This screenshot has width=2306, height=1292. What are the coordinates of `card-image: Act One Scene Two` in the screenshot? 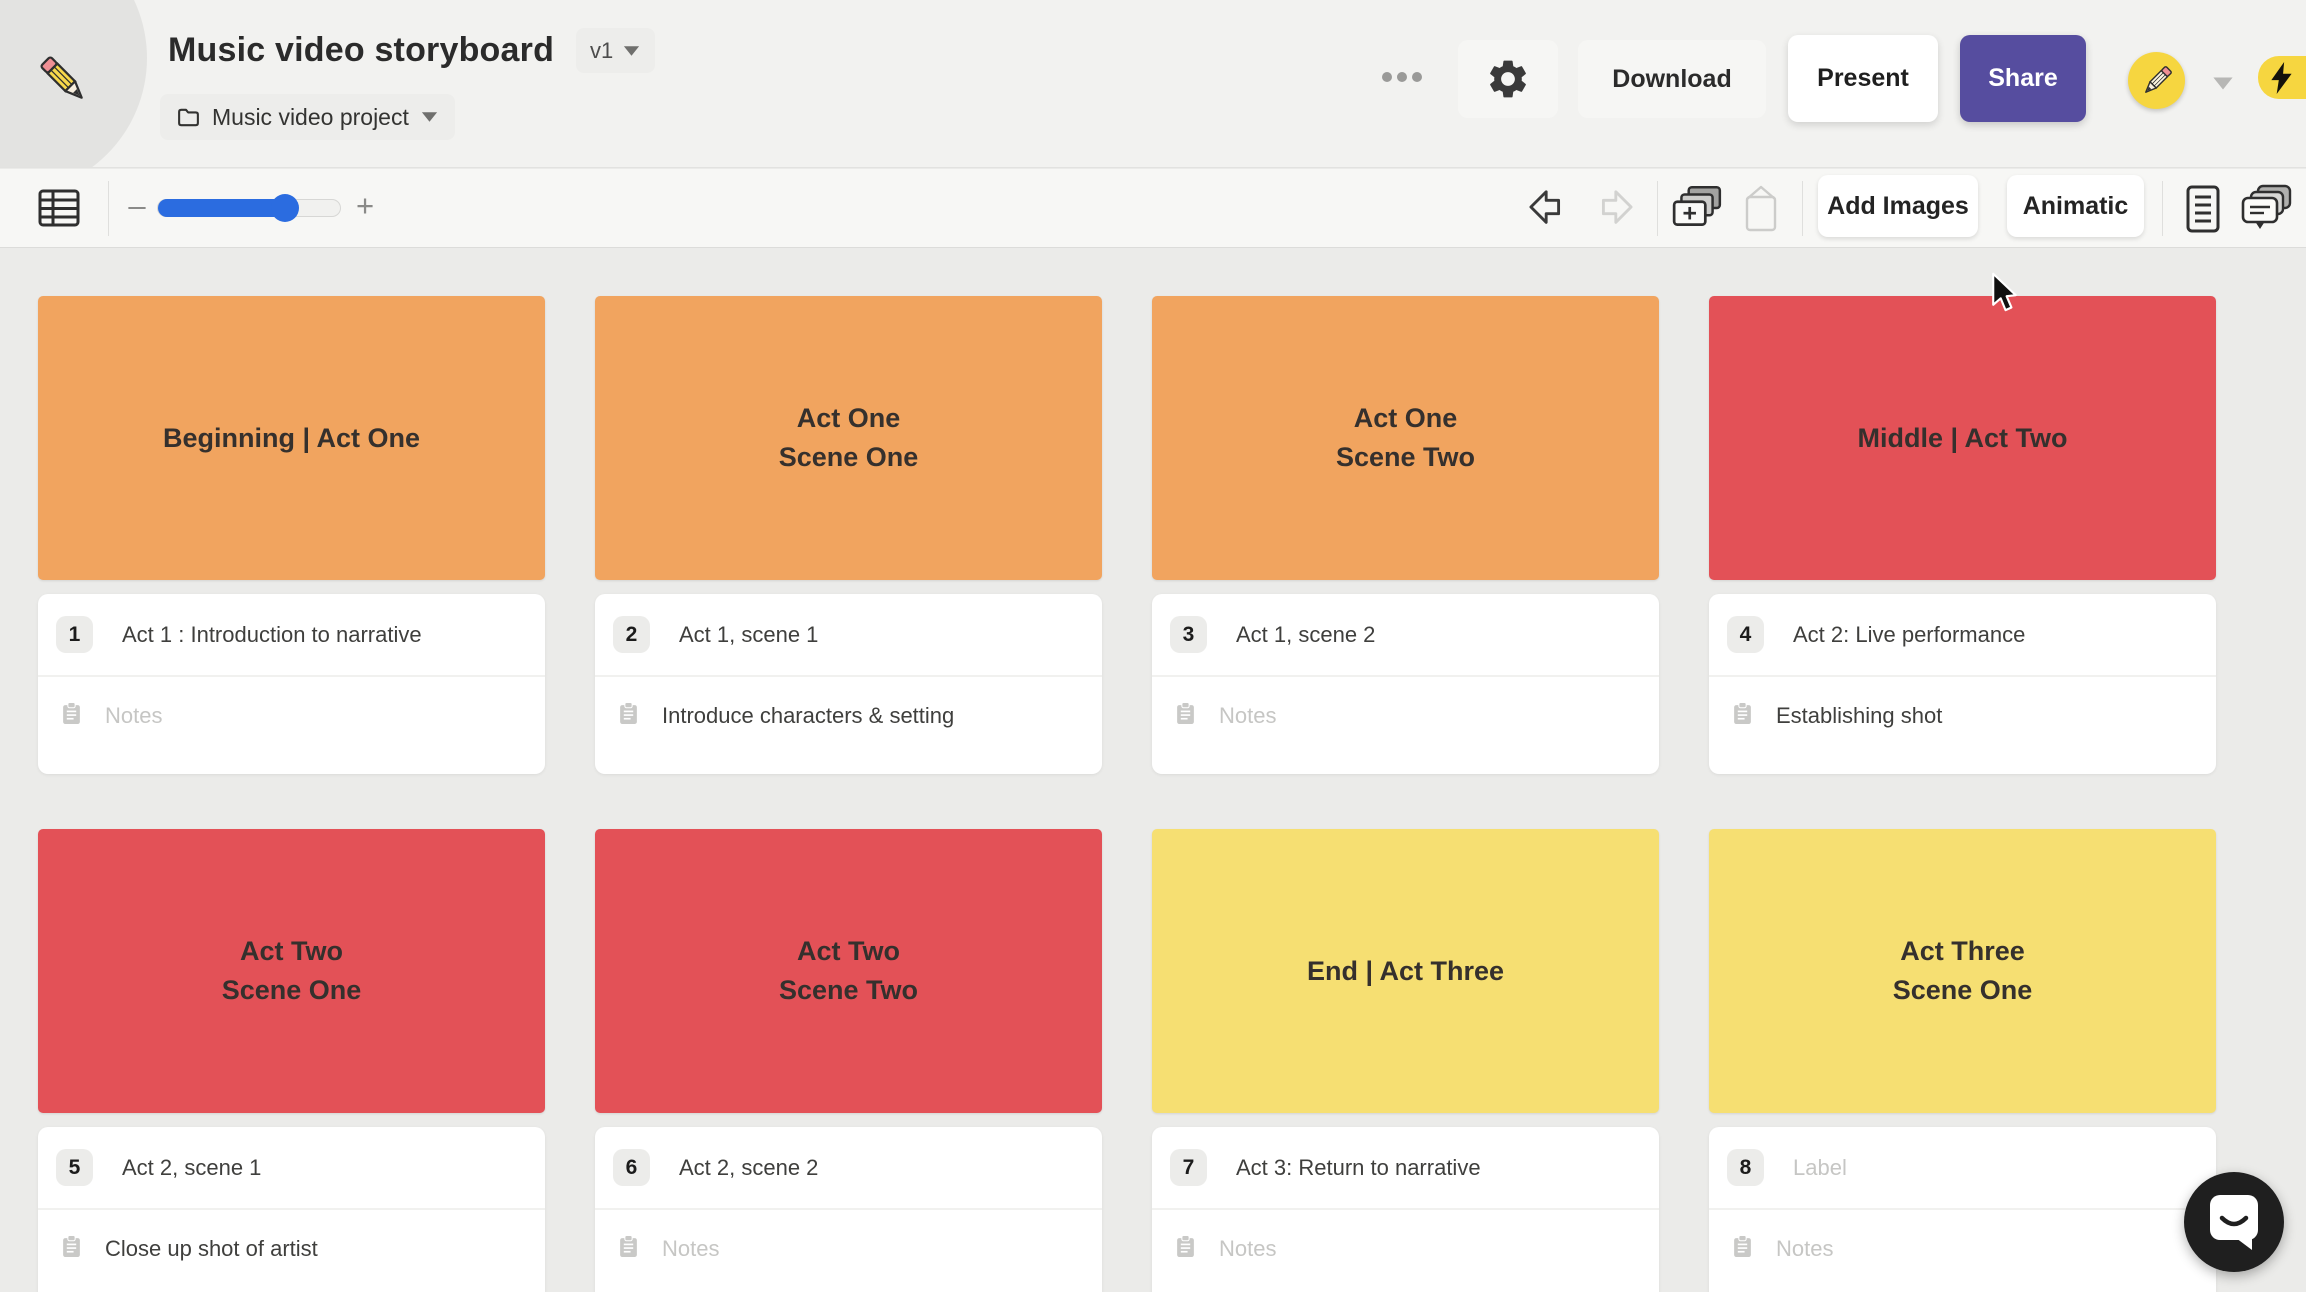 It's located at (1405, 438).